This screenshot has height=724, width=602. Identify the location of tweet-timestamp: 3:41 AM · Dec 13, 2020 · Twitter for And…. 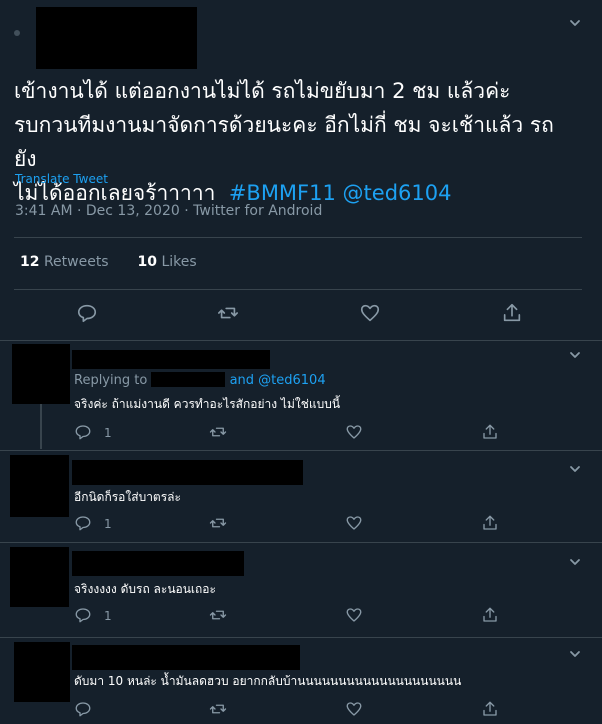
(168, 211).